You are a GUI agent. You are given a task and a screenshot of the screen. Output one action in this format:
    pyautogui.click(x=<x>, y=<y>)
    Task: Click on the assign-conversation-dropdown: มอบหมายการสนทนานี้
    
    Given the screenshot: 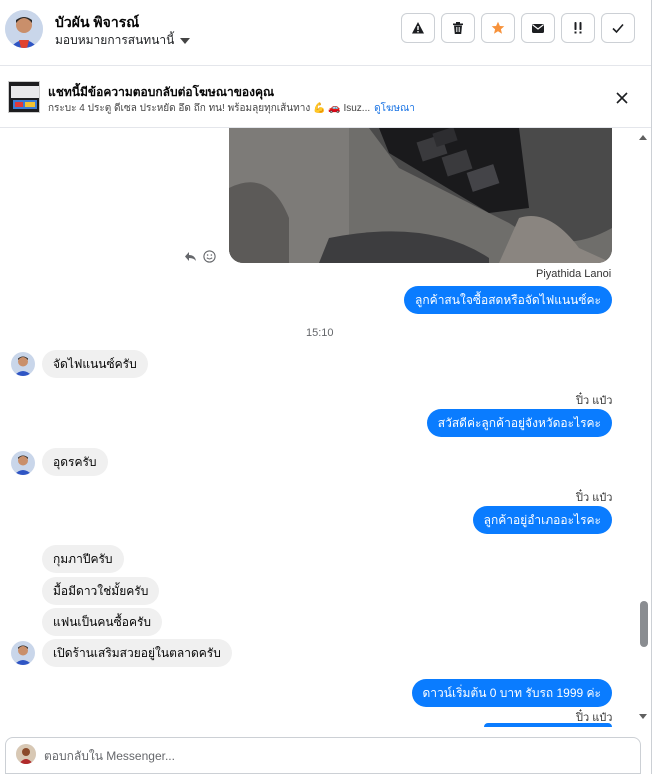 What is the action you would take?
    pyautogui.click(x=123, y=40)
    